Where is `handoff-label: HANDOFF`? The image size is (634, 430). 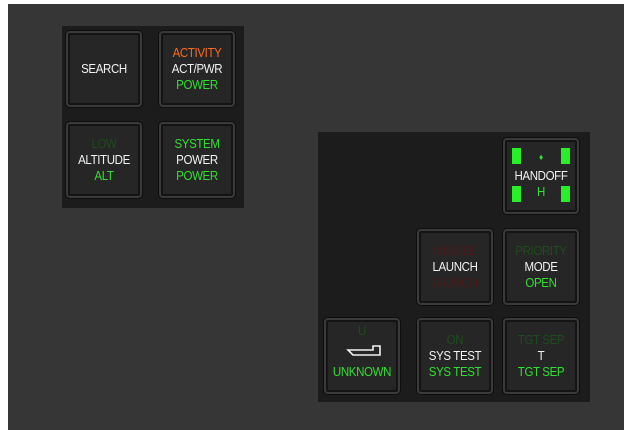
handoff-label: HANDOFF is located at coordinates (541, 176).